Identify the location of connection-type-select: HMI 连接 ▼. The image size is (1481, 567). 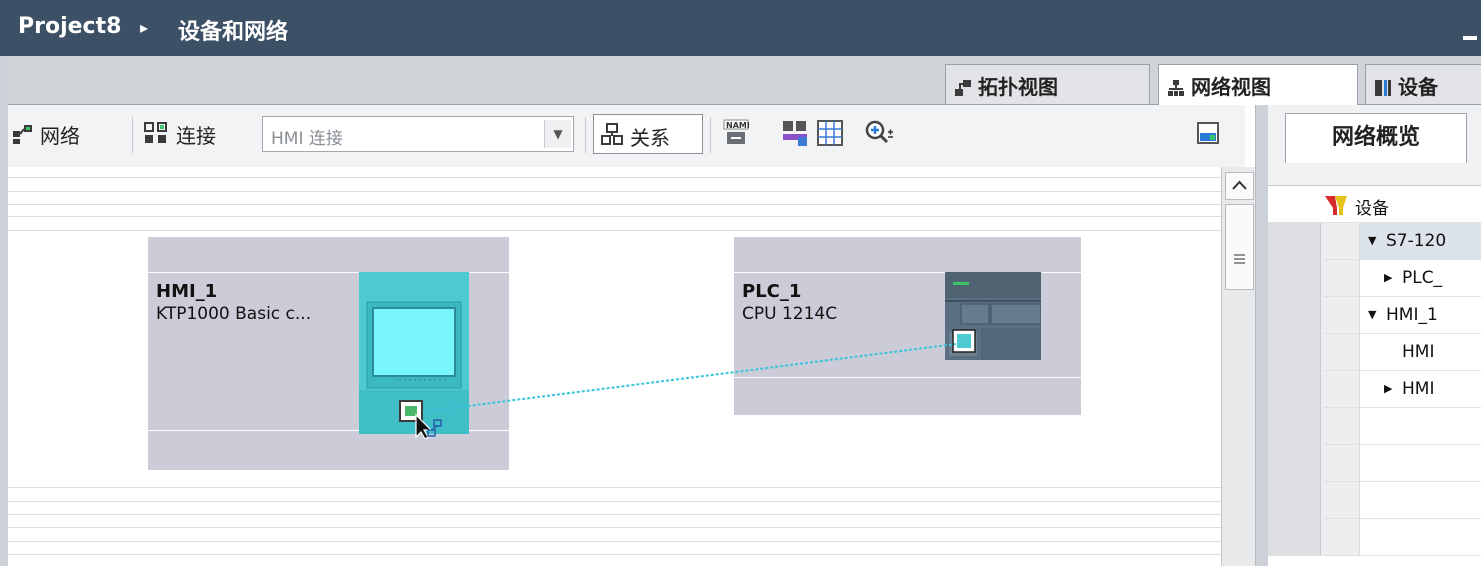
(418, 134).